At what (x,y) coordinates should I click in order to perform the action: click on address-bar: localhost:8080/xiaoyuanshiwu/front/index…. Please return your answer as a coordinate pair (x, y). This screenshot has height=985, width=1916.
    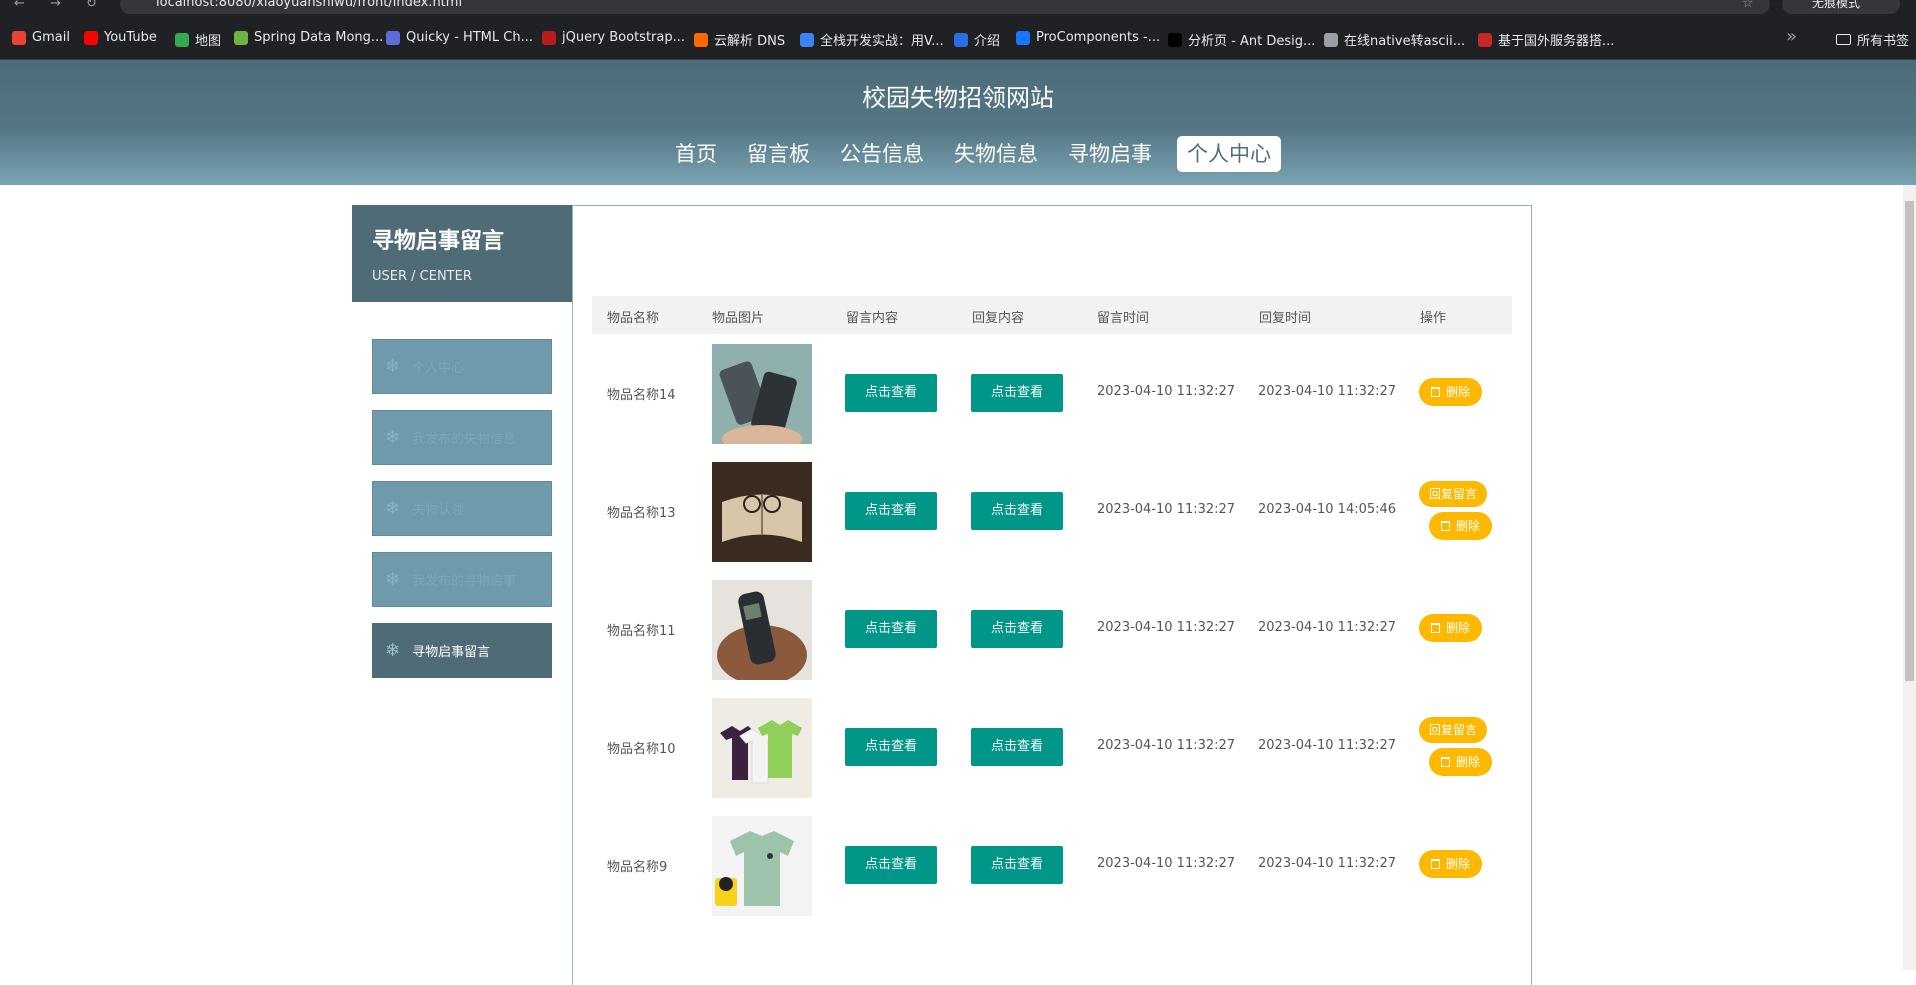
    Looking at the image, I should click on (945, 7).